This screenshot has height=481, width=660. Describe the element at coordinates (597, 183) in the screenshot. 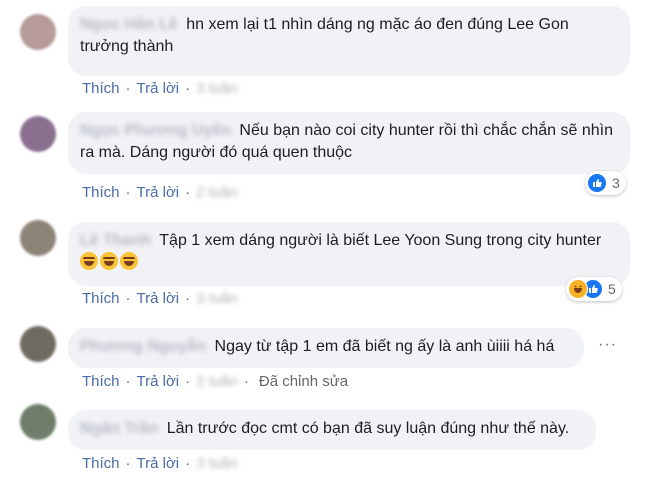

I see `like-icon` at that location.